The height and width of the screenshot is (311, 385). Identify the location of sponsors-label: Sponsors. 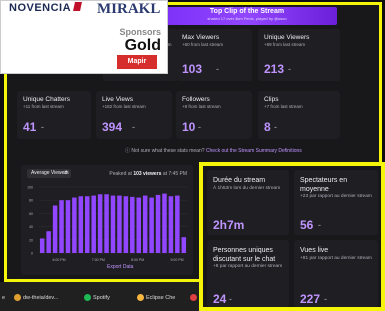
(140, 32).